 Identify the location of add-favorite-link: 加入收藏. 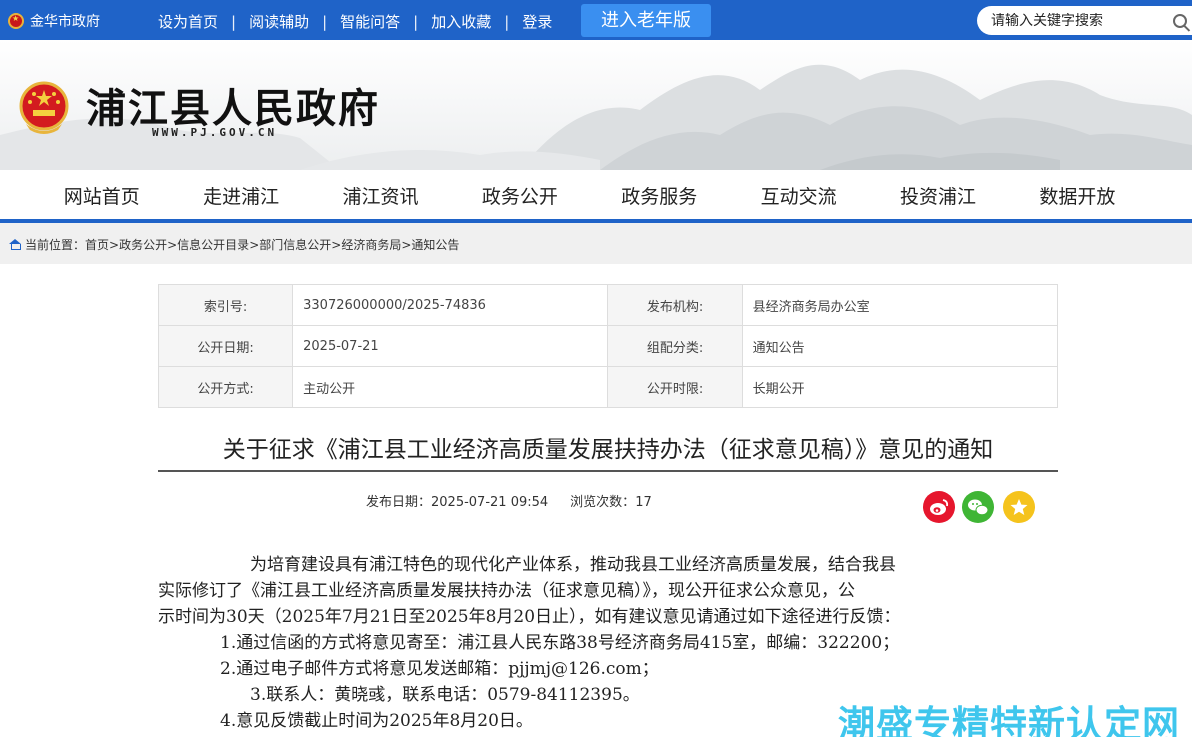
(461, 21).